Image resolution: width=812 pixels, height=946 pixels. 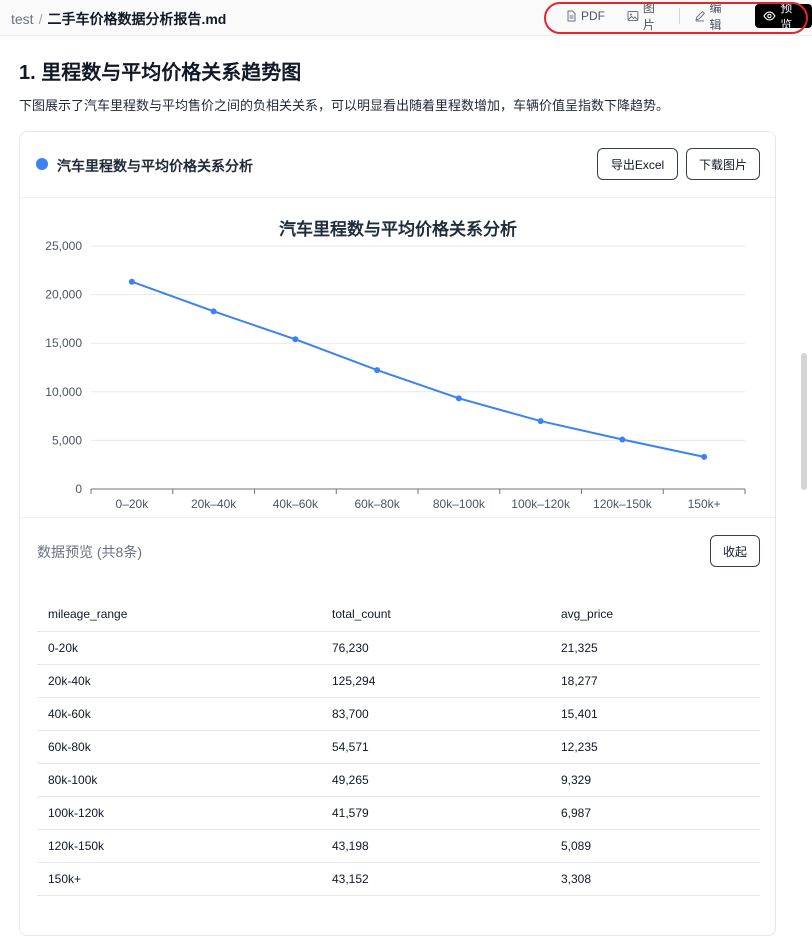 I want to click on table-row: 0-20k 76,230 21,325, so click(x=398, y=648).